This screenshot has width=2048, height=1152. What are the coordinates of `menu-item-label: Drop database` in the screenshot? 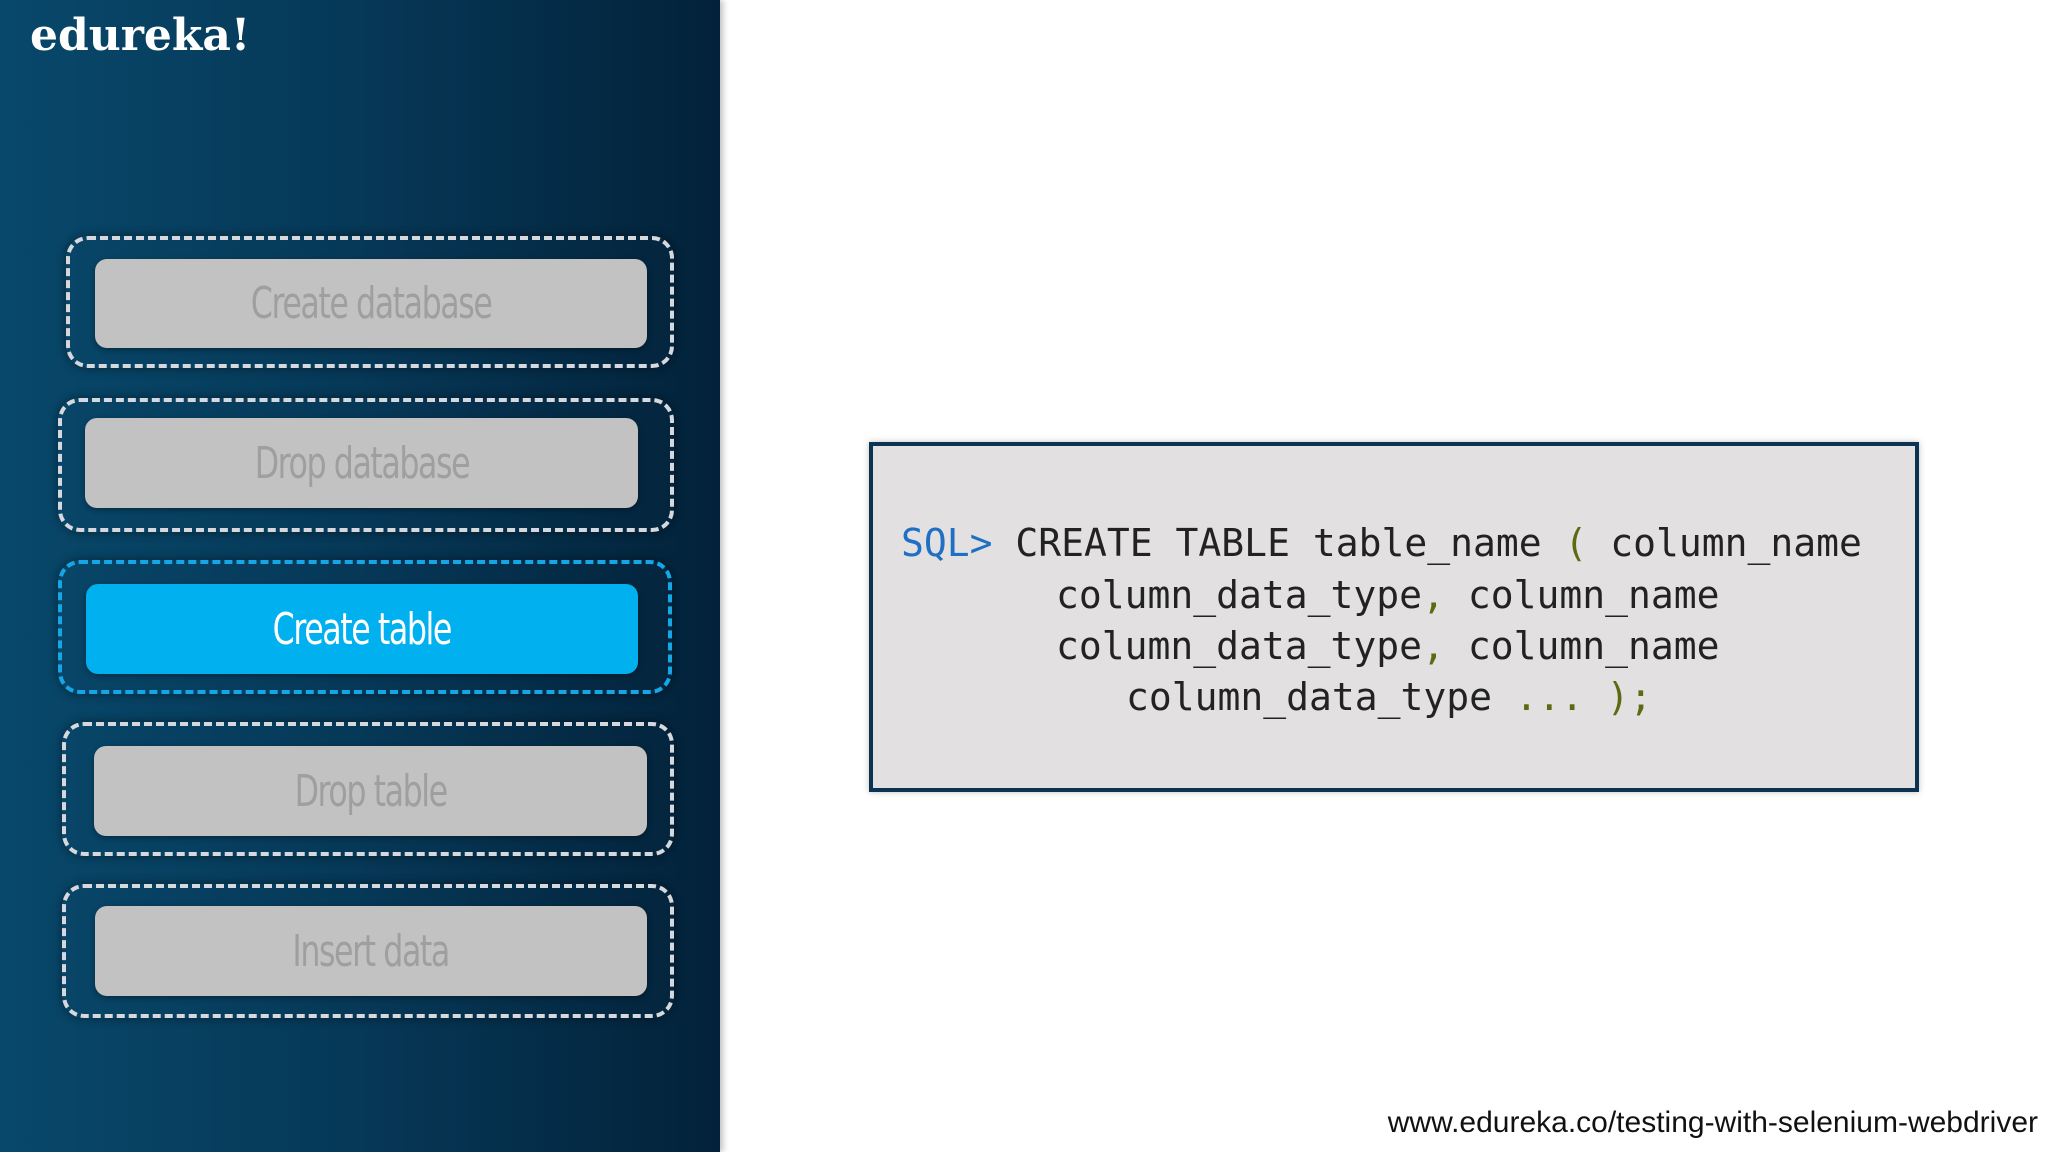 It's located at (362, 463).